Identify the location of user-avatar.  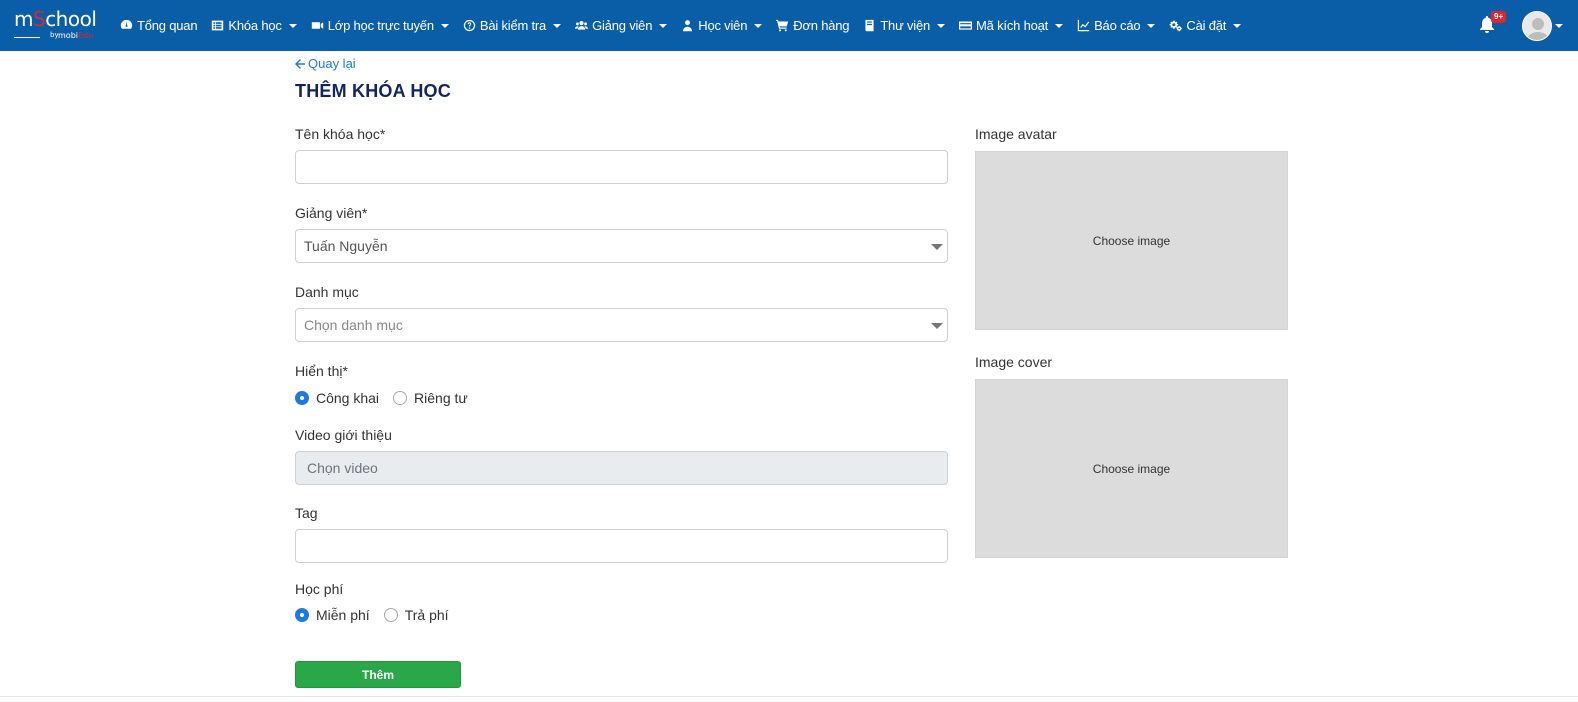
(1537, 26).